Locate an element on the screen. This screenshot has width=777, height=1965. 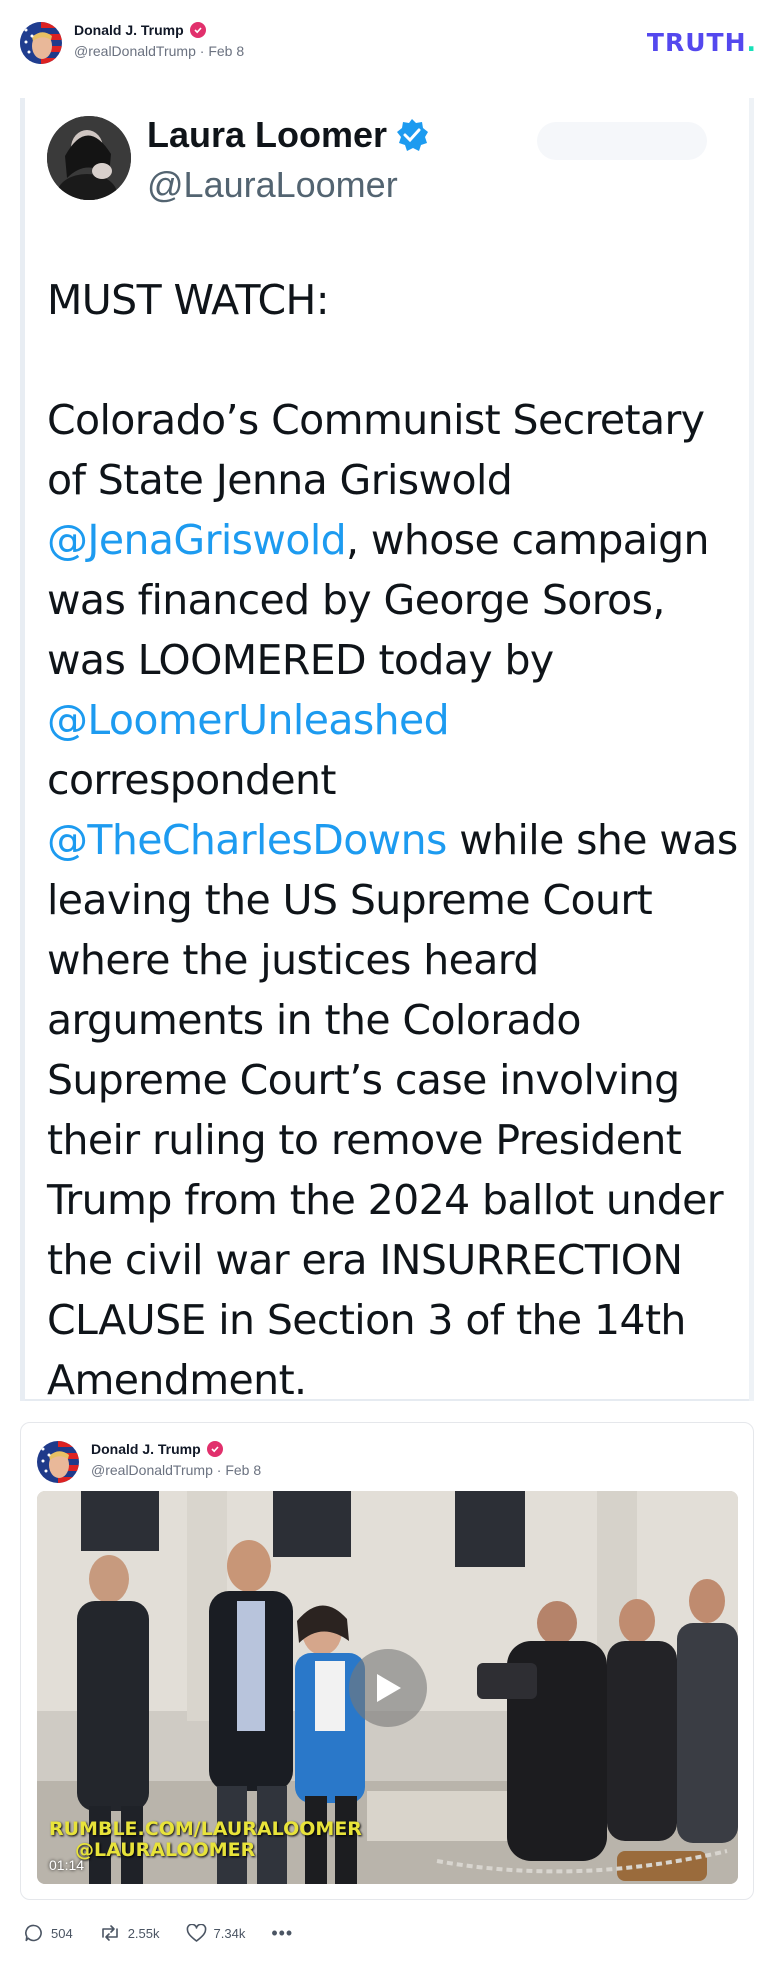
more-options-icon: ••• is located at coordinates (282, 1933).